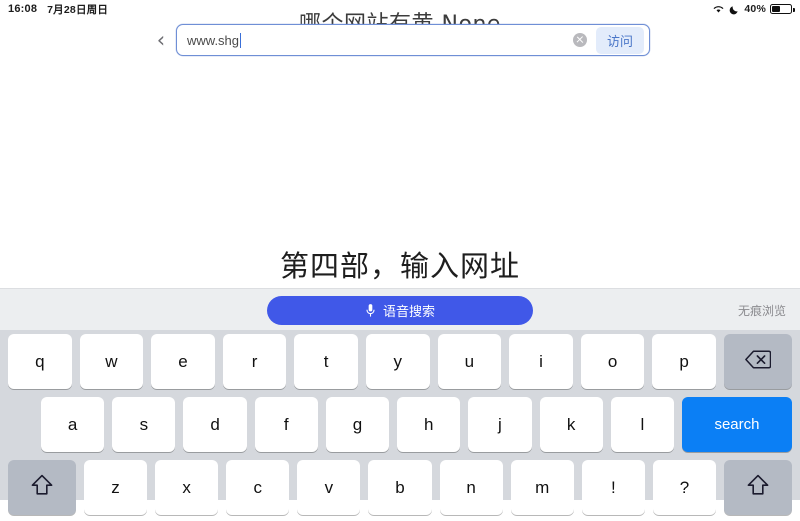 Image resolution: width=800 pixels, height=521 pixels. What do you see at coordinates (684, 487) in the screenshot?
I see `key-question: ?` at bounding box center [684, 487].